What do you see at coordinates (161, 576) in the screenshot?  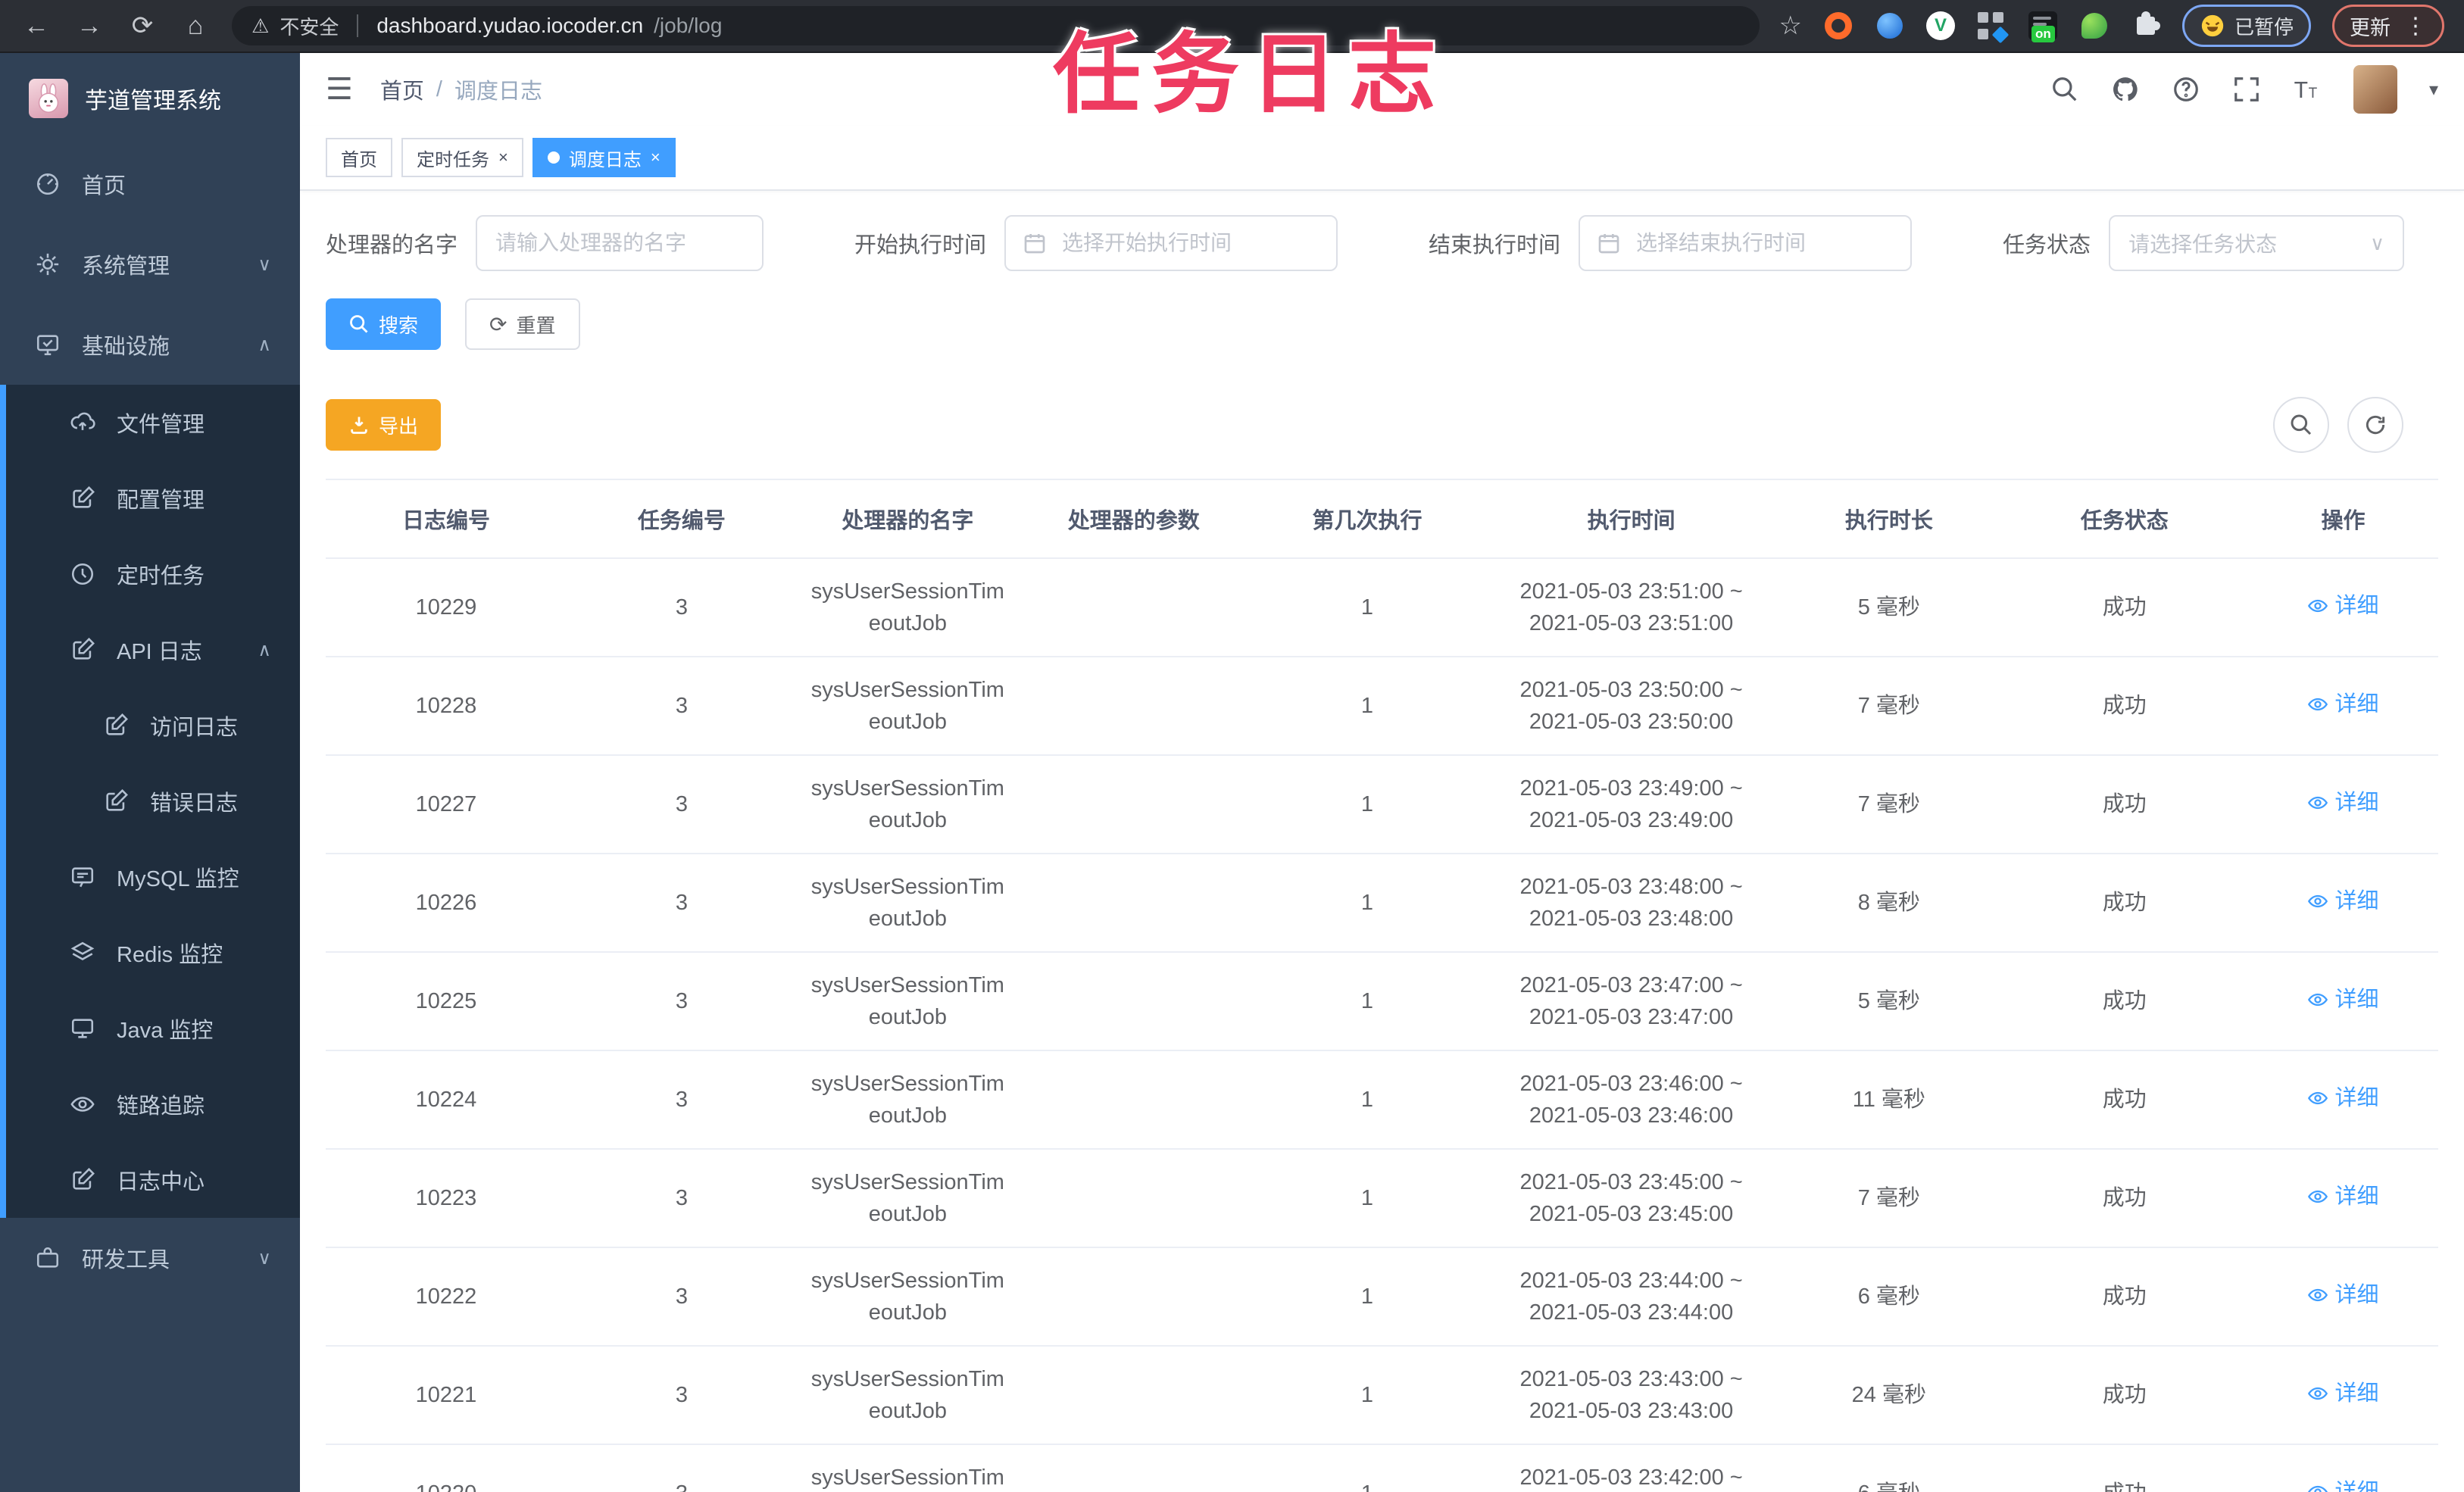 I see `sidebar-item-label: 定时任务` at bounding box center [161, 576].